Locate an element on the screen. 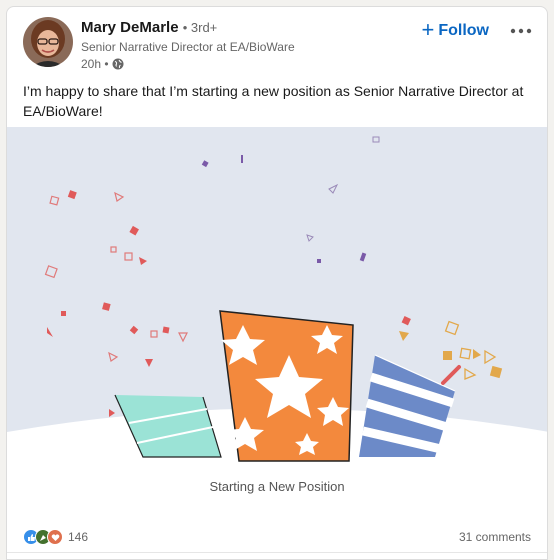 The image size is (554, 560). social-counts: 146 31 comments is located at coordinates (277, 537).